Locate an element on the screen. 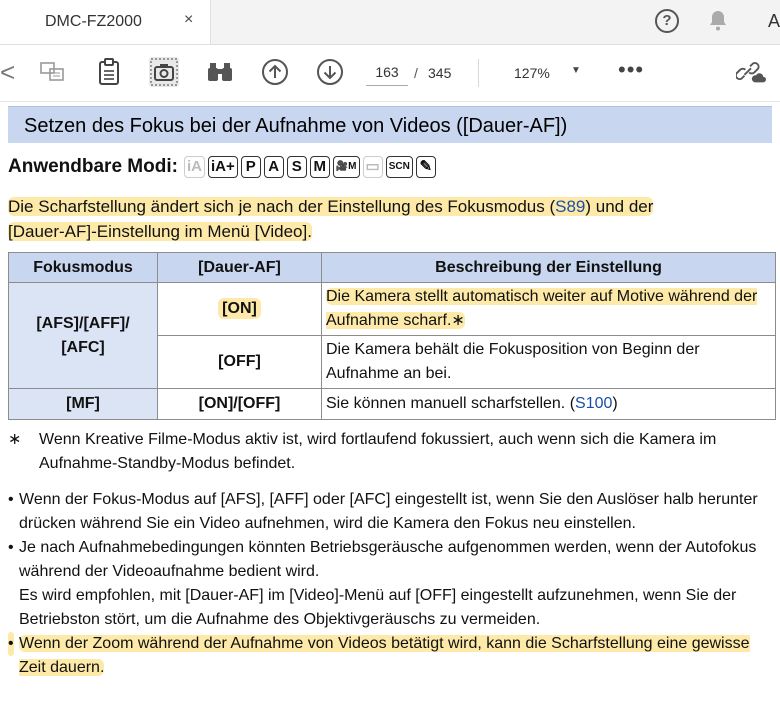 Image resolution: width=780 pixels, height=710 pixels. intro-text-line2: [Dauer-AF]-Einstellung im Menü [Video]. is located at coordinates (160, 231).